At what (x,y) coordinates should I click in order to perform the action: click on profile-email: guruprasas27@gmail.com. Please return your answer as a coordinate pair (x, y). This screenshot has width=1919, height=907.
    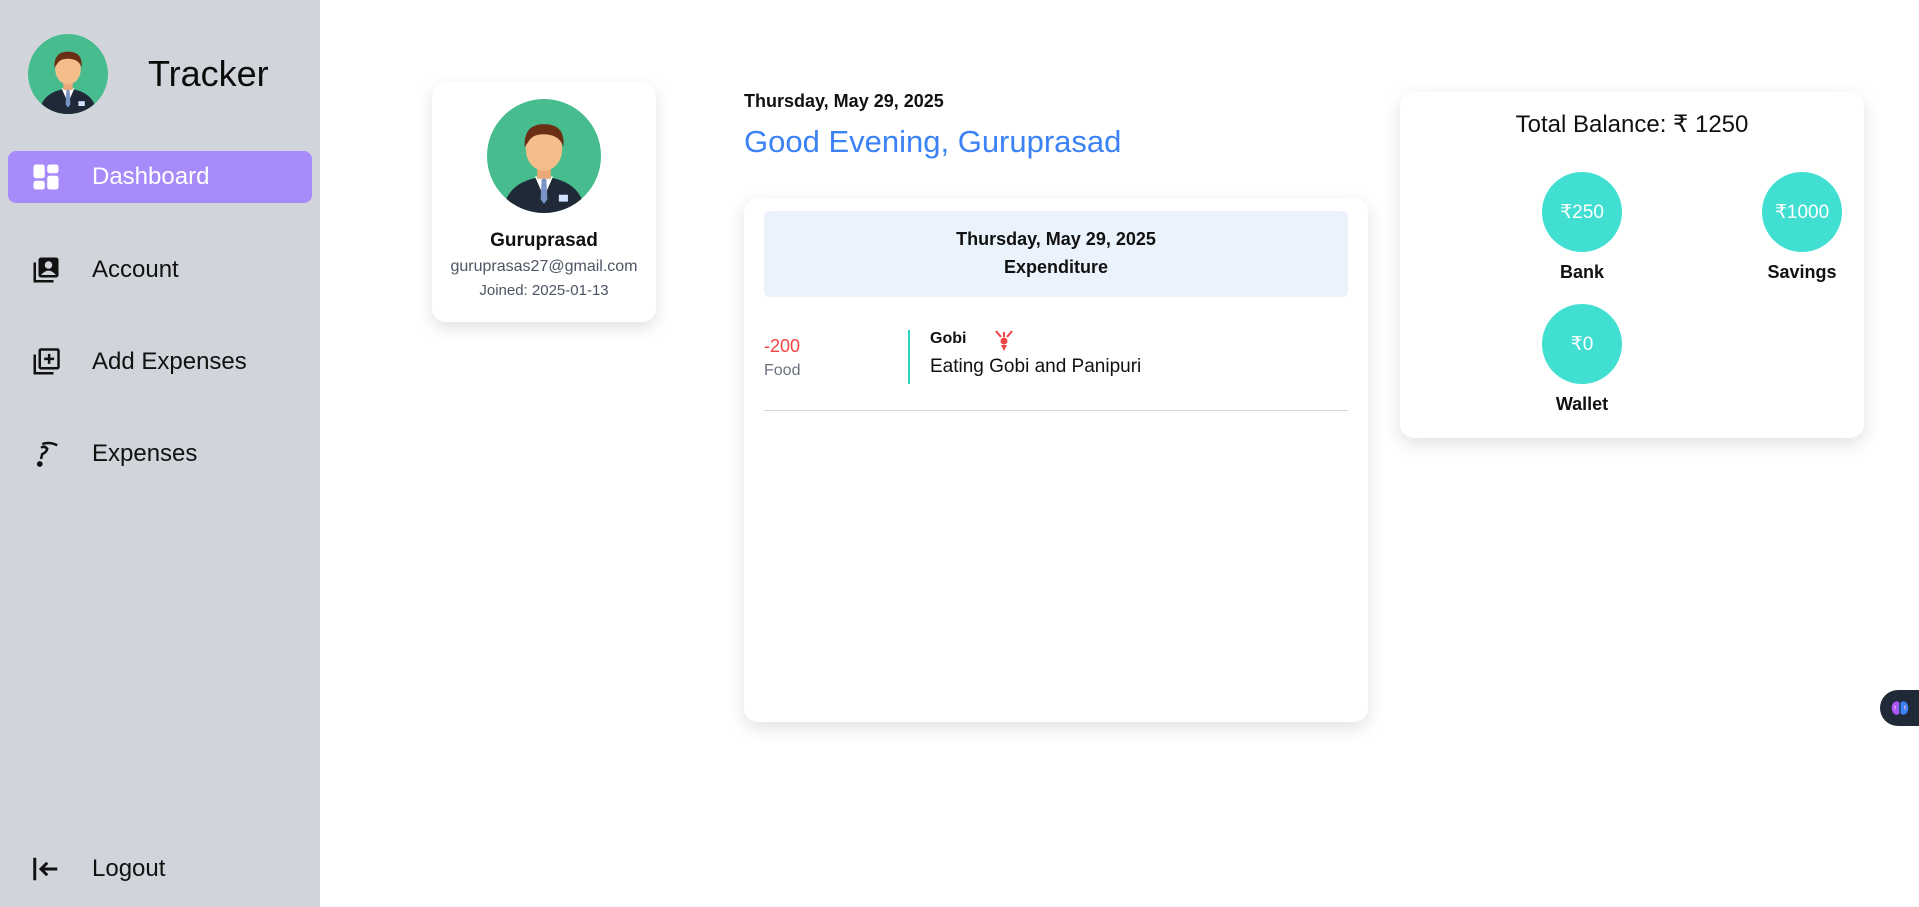
    Looking at the image, I should click on (544, 266).